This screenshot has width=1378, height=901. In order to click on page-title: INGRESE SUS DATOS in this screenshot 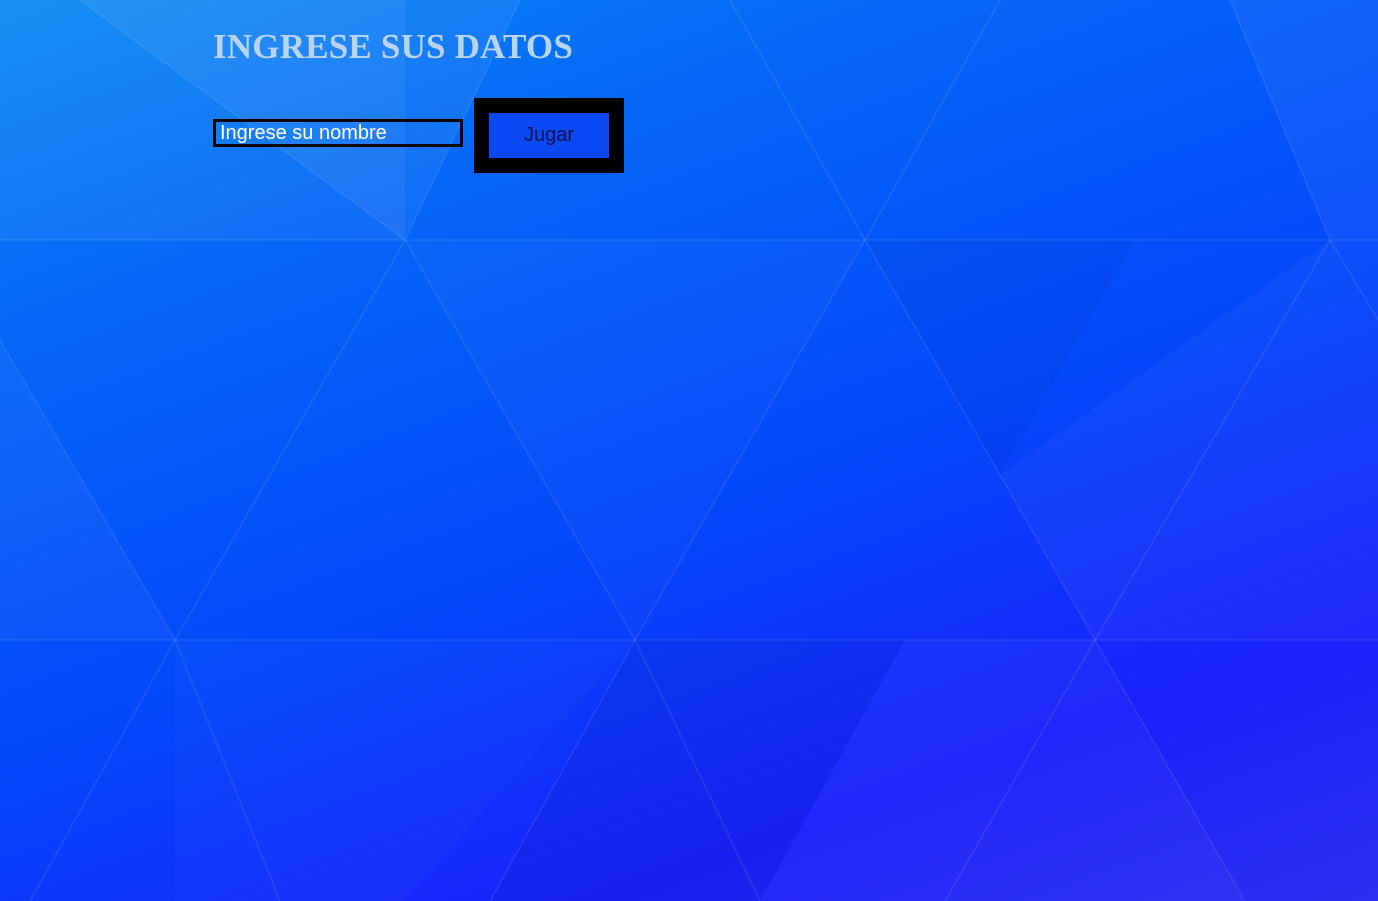, I will do `click(393, 46)`.